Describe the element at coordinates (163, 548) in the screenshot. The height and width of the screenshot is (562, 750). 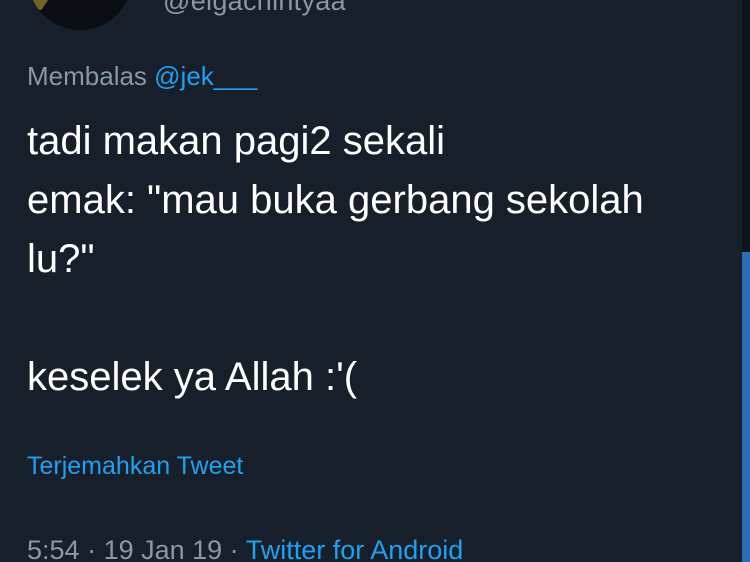
I see `tweet-date: 19 Jan 19` at that location.